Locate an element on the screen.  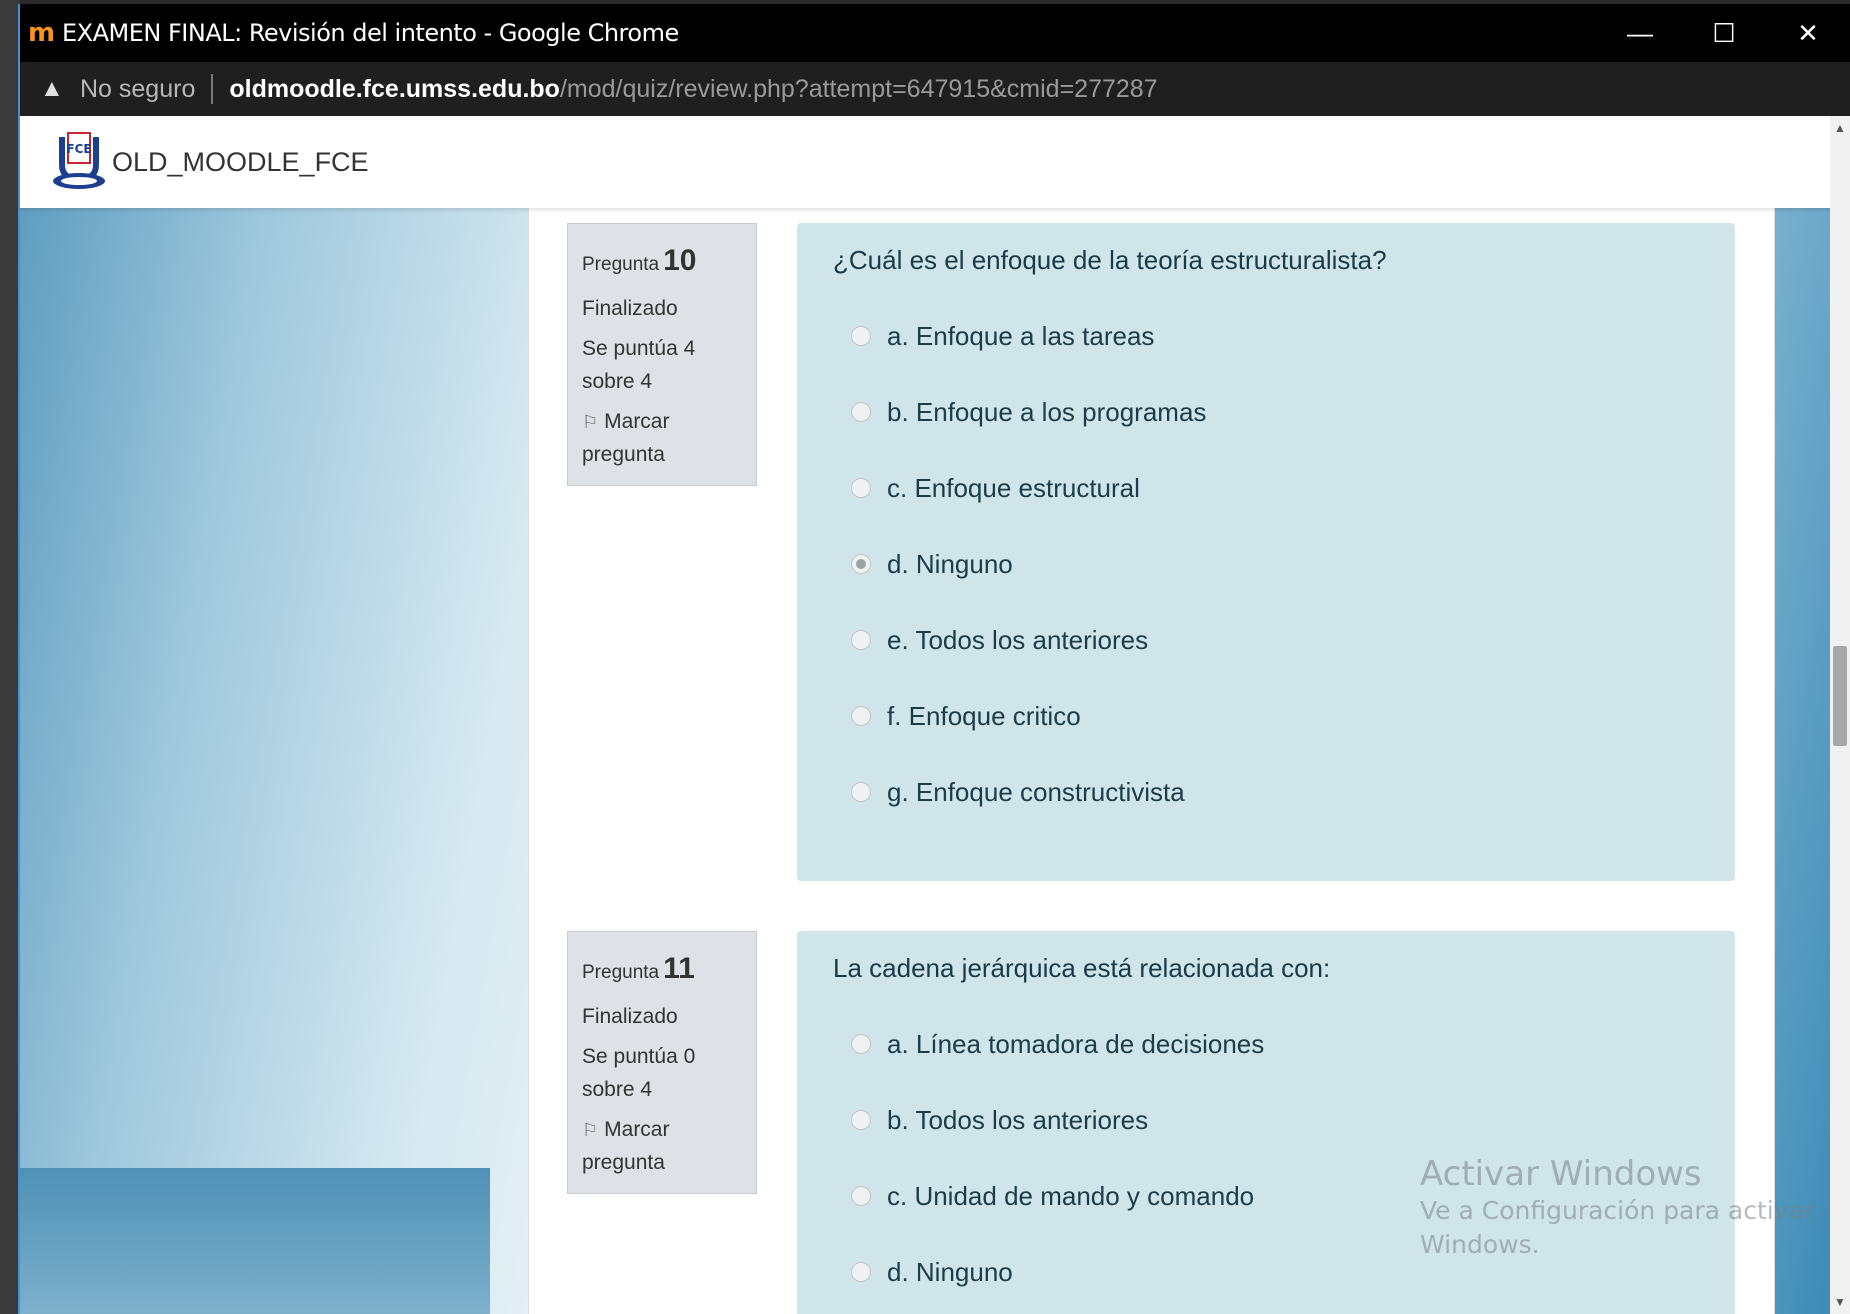
option-label: a. Línea tomadora de decisiones is located at coordinates (1075, 1044).